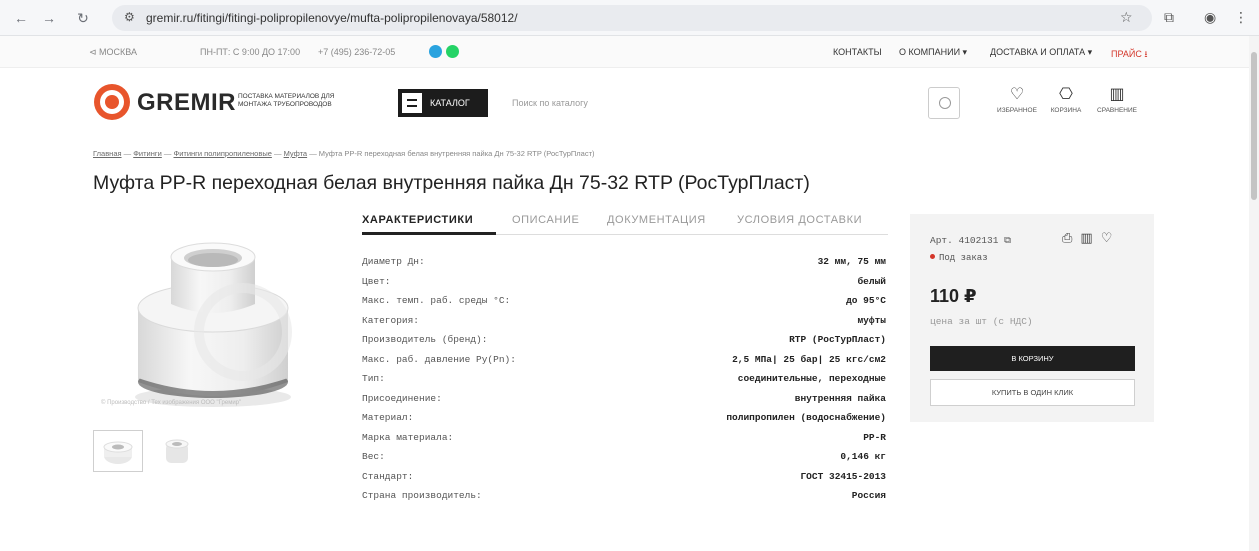  What do you see at coordinates (417, 220) in the screenshot?
I see `tab-characteristics: ХАРАКТЕРИСТИКИ` at bounding box center [417, 220].